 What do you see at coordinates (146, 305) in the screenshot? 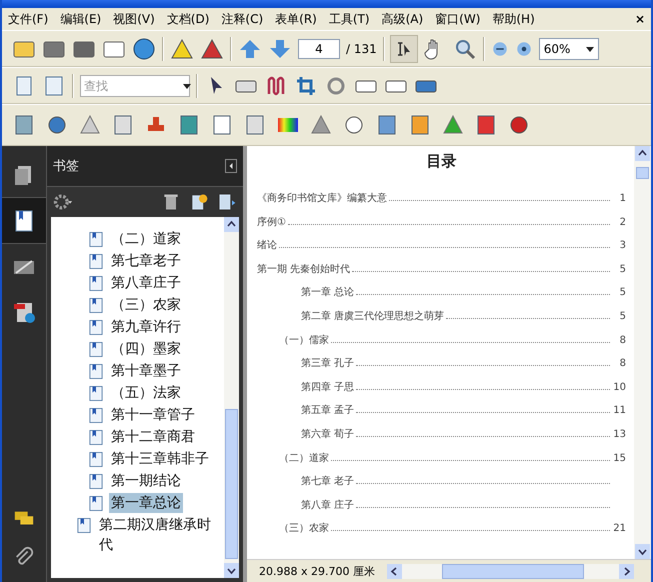
I see `bookmark-item: （三）农家` at bounding box center [146, 305].